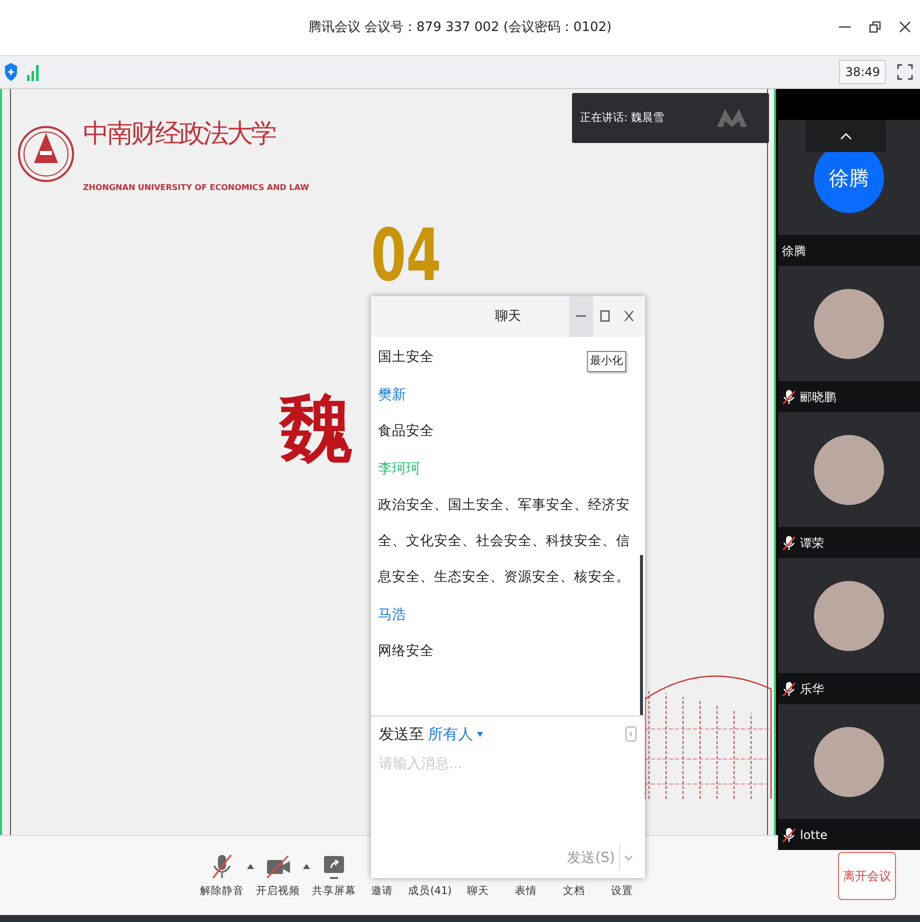 Image resolution: width=920 pixels, height=922 pixels. I want to click on leave-meeting-button: 离开会议, so click(867, 876).